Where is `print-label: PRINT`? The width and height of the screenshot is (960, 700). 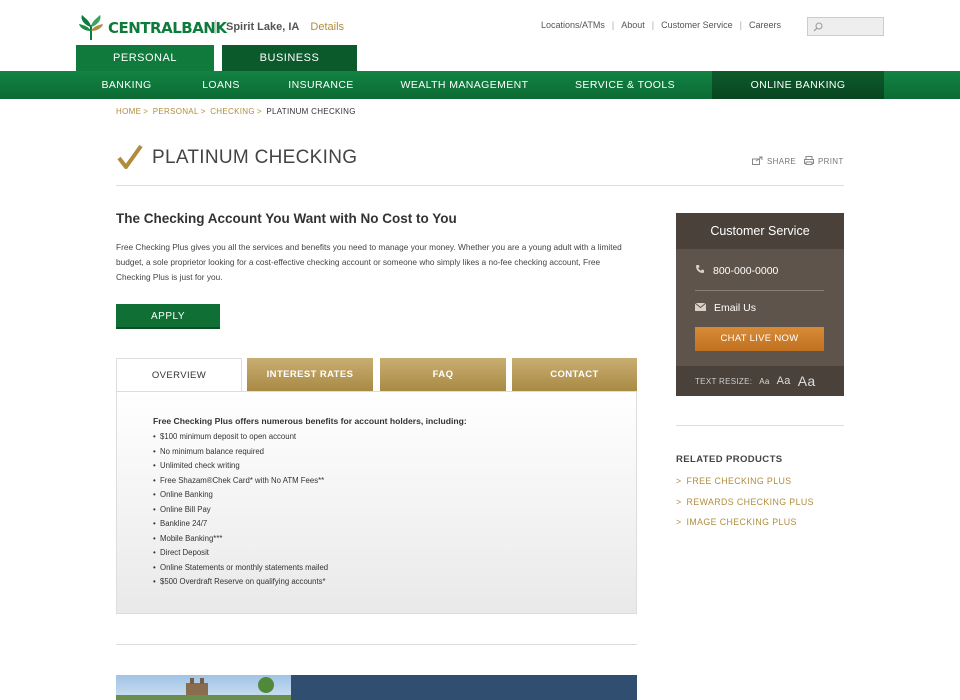 print-label: PRINT is located at coordinates (831, 161).